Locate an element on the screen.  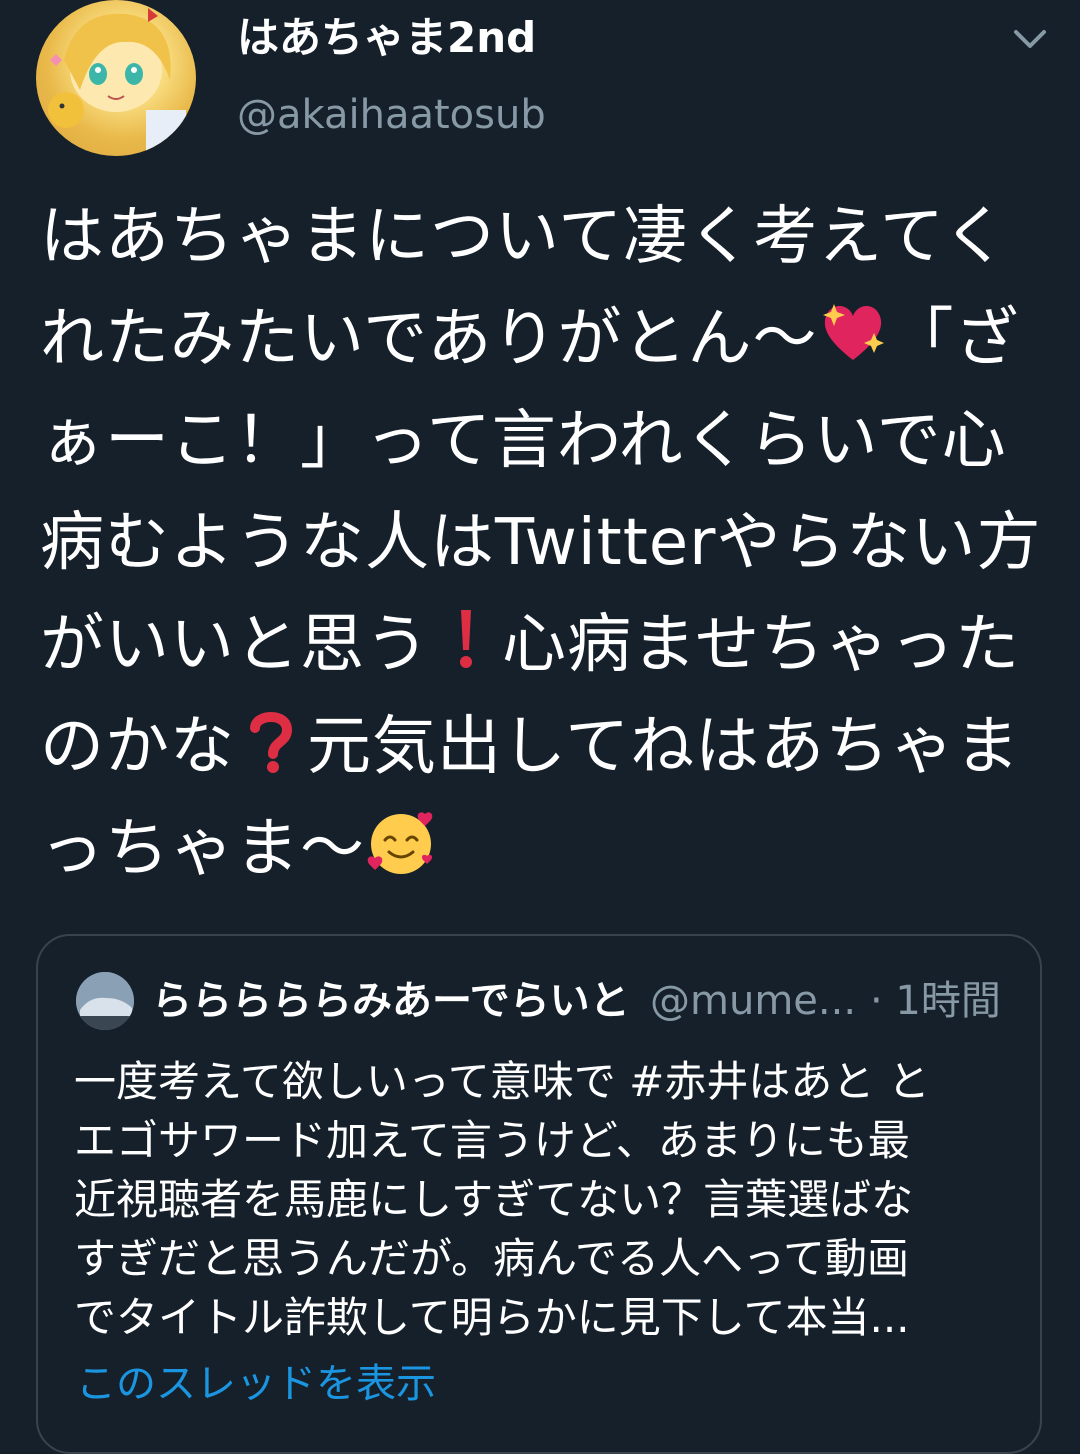
quoted-line: エゴサワード加えて言うけど、あまりにも最 is located at coordinates (492, 1140).